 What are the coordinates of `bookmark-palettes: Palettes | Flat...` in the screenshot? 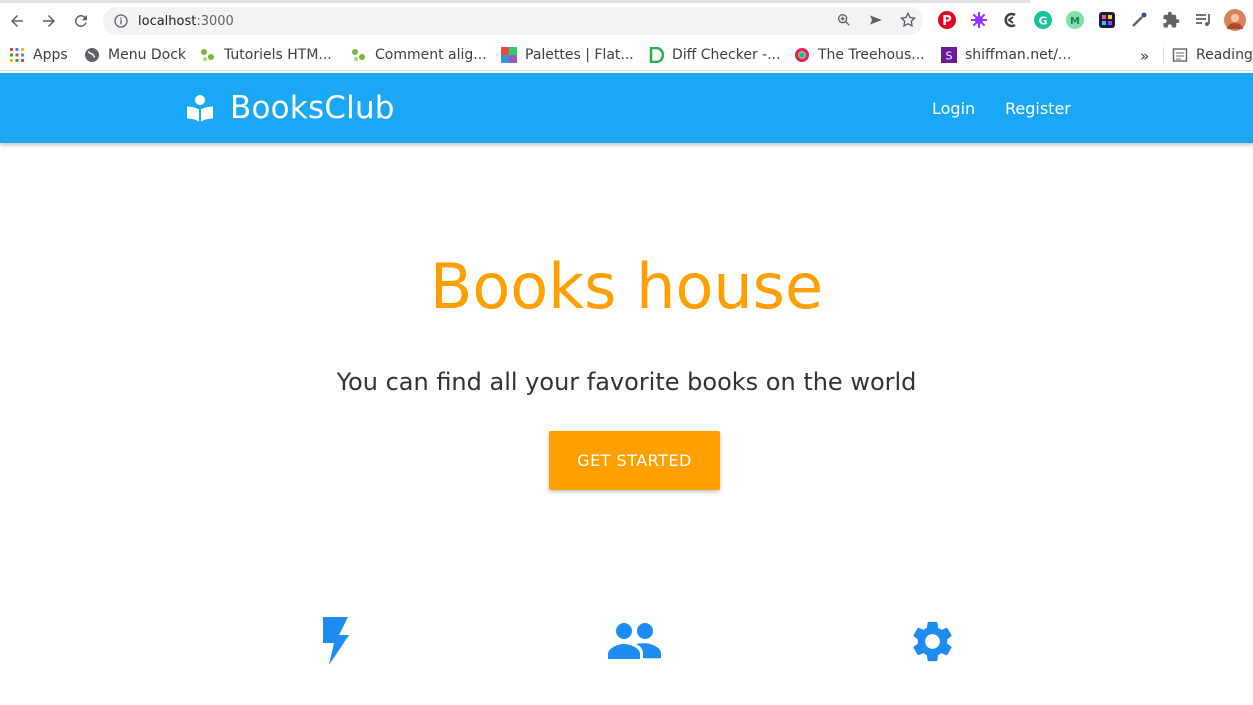 It's located at (567, 55).